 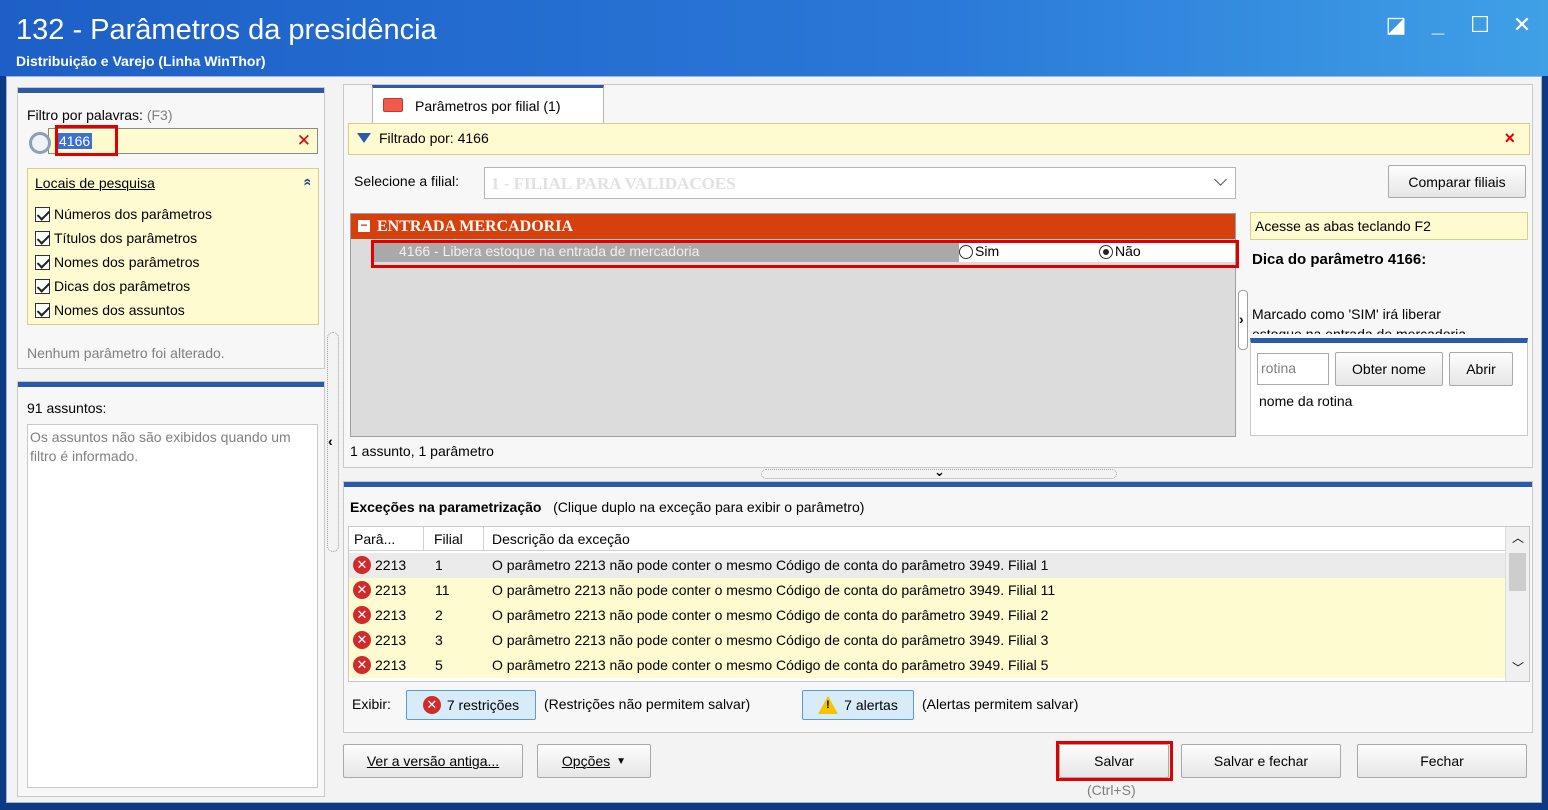 I want to click on options-button: Opções ▼, so click(x=594, y=761).